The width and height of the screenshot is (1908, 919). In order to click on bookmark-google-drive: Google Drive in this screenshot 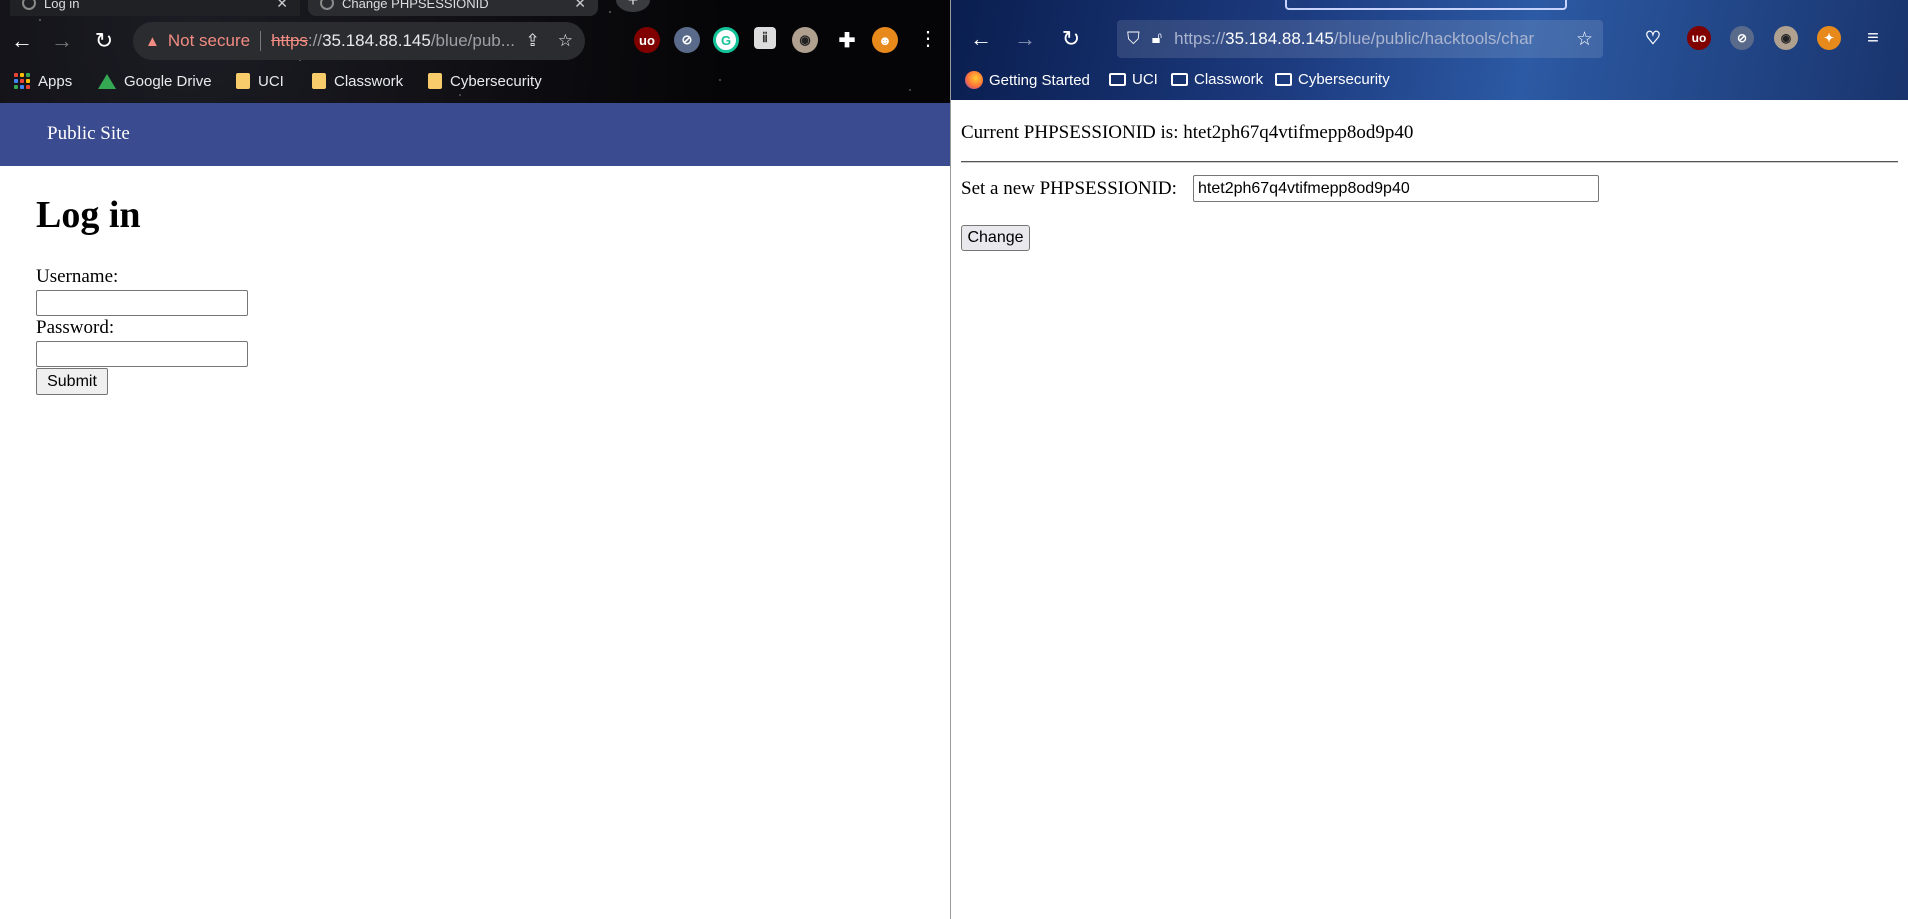, I will do `click(155, 81)`.